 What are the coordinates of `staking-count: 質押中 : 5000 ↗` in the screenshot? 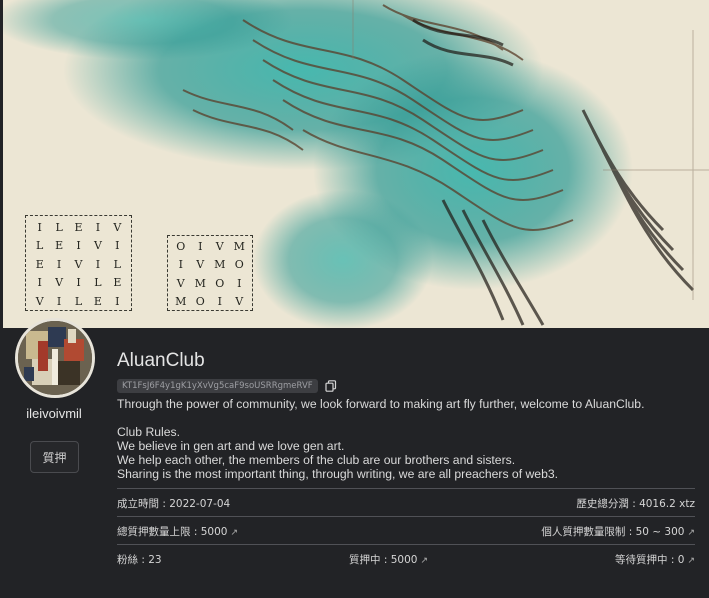 It's located at (388, 559).